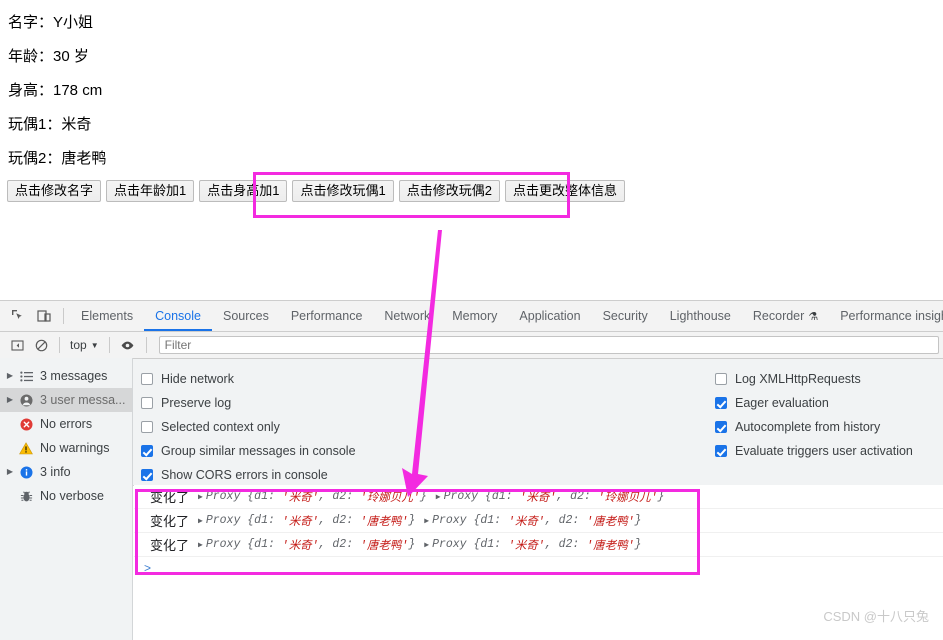 The height and width of the screenshot is (640, 943). What do you see at coordinates (721, 427) in the screenshot?
I see `checkbox-autocomplete-history` at bounding box center [721, 427].